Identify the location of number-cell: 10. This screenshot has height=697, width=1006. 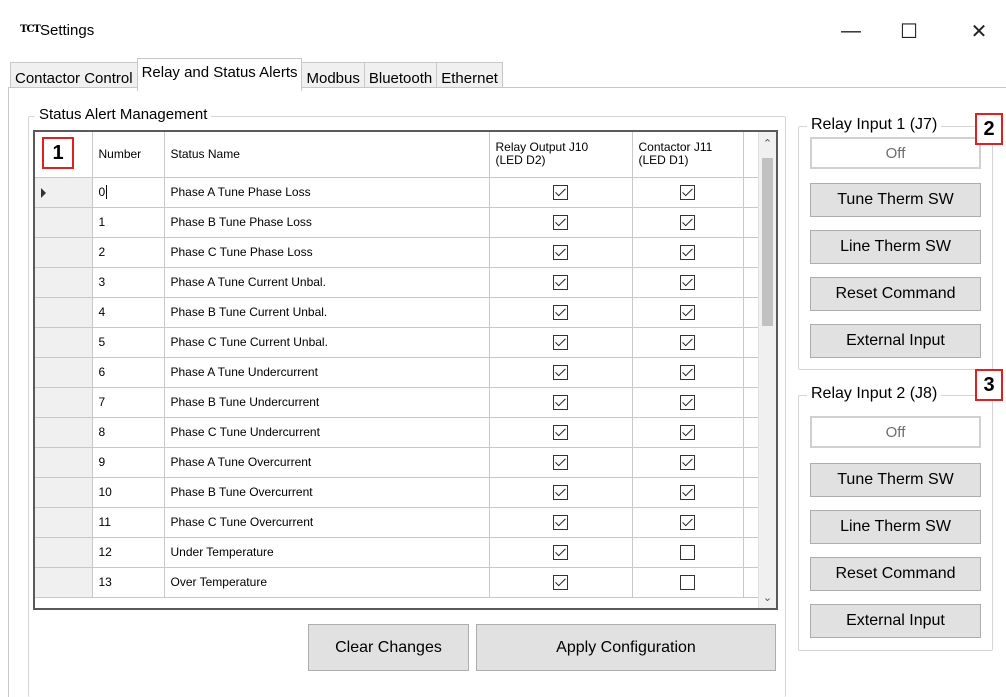
(128, 492).